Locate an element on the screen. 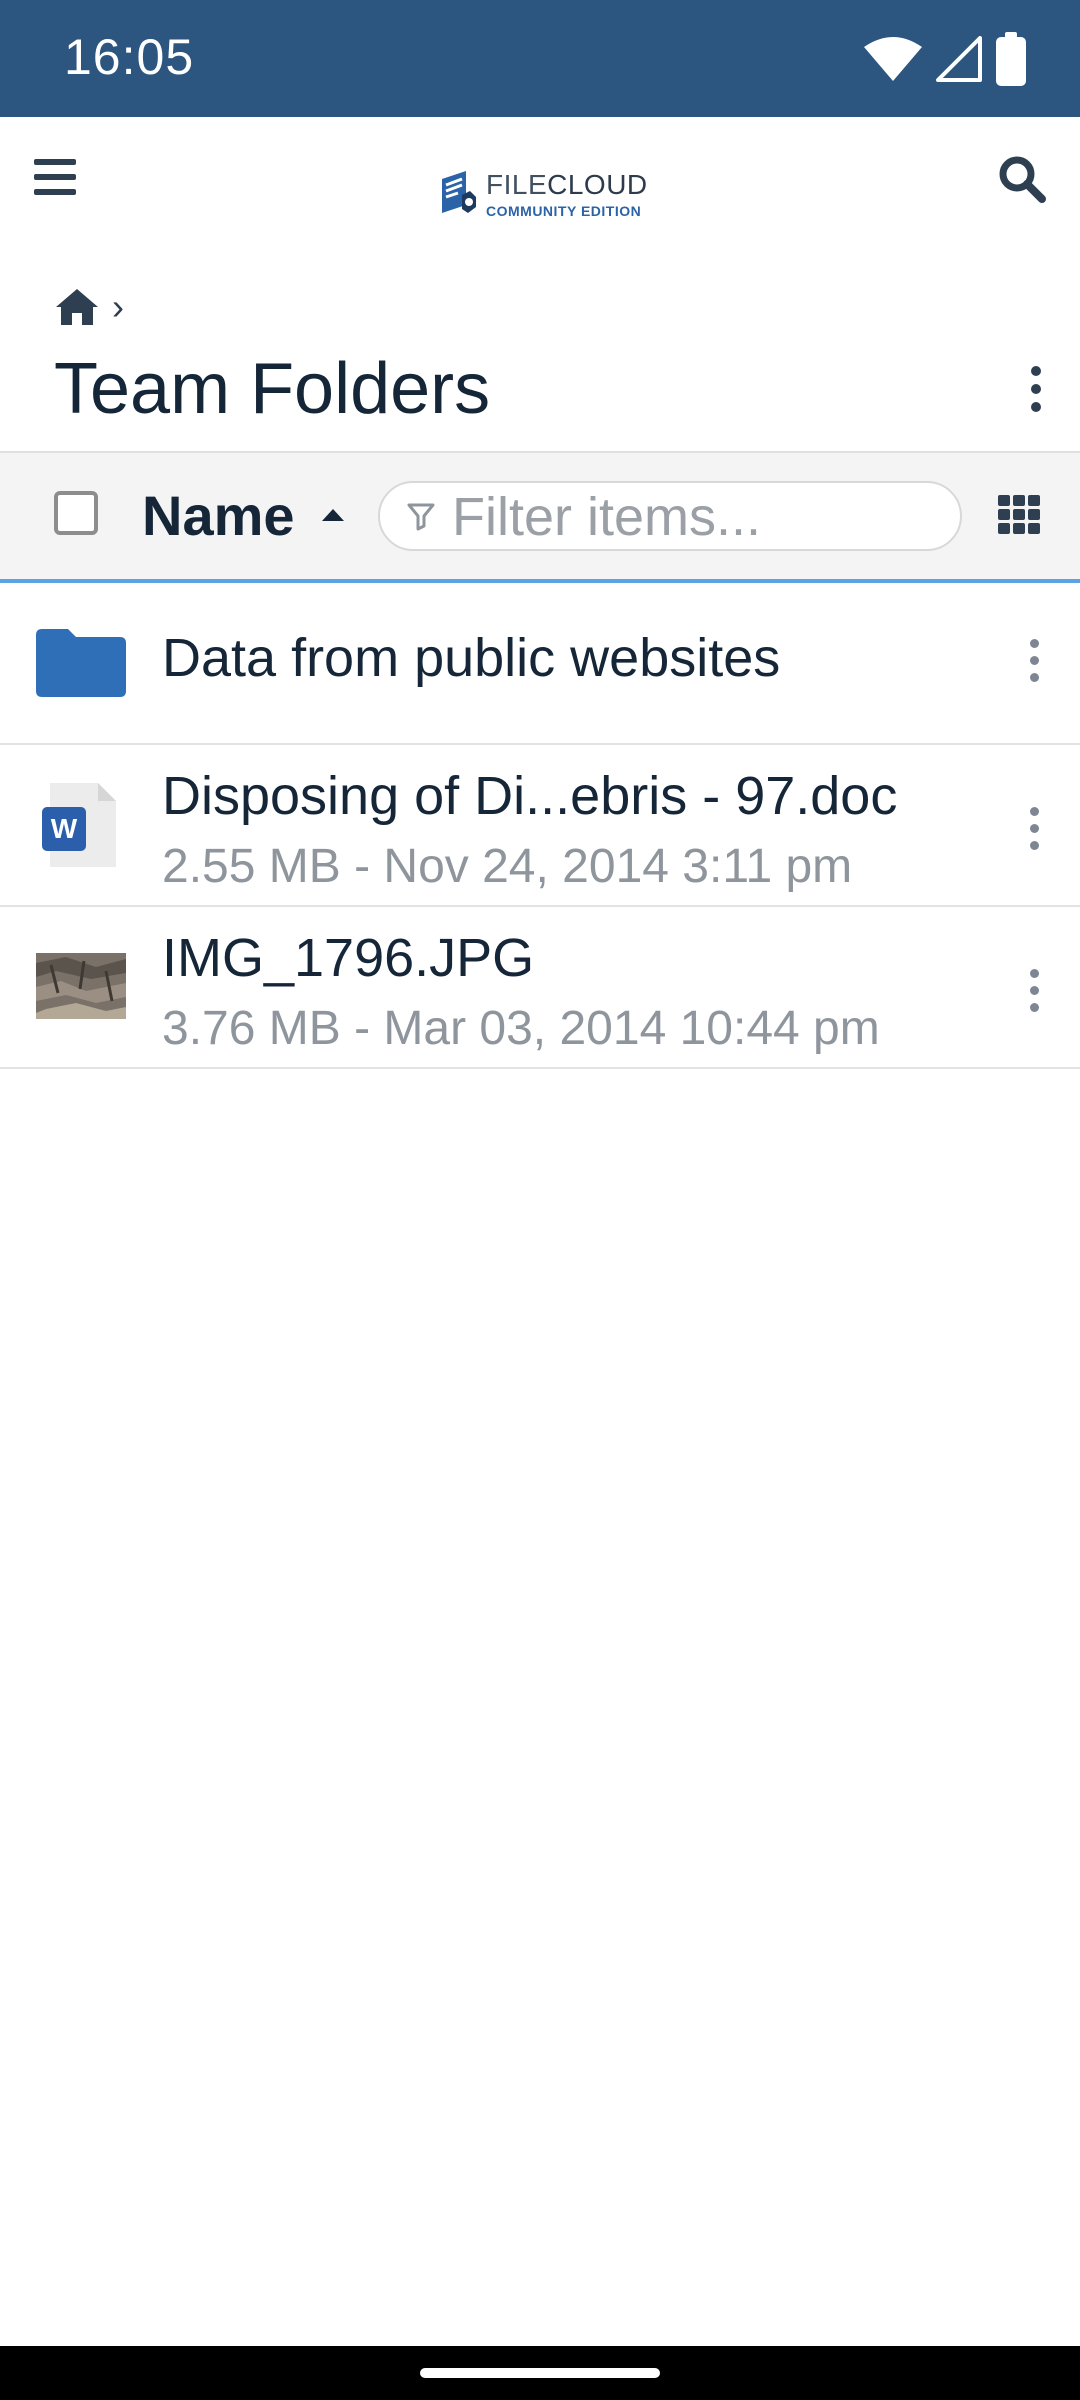 The height and width of the screenshot is (2400, 1080). page-title: Team Folders is located at coordinates (272, 389).